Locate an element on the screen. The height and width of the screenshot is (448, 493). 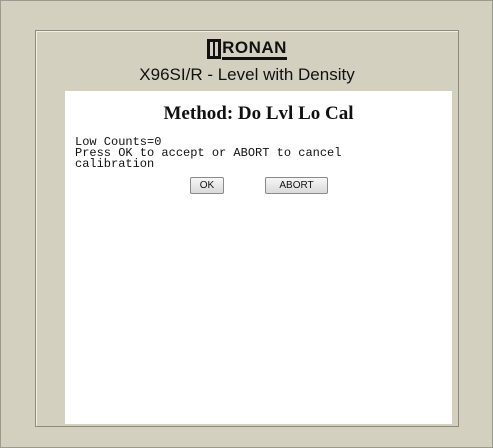
logo-text: RONAN is located at coordinates (254, 49).